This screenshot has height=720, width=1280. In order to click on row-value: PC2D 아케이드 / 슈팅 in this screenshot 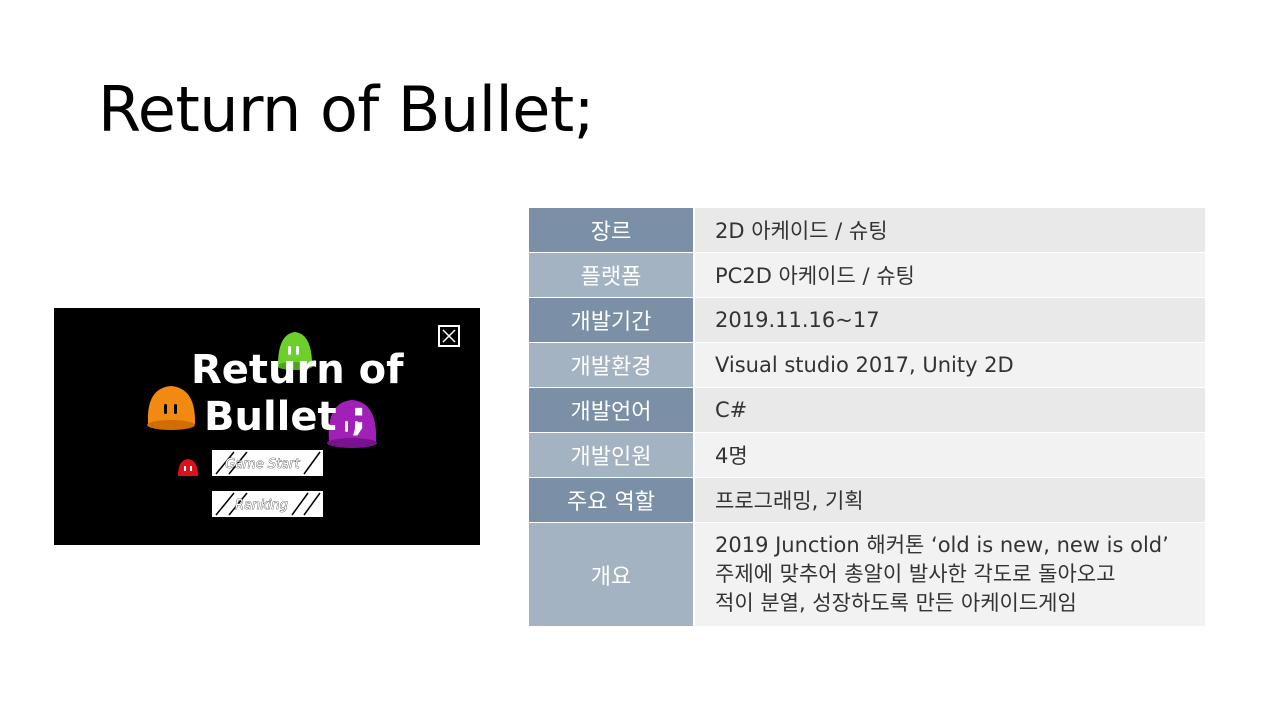, I will do `click(950, 275)`.